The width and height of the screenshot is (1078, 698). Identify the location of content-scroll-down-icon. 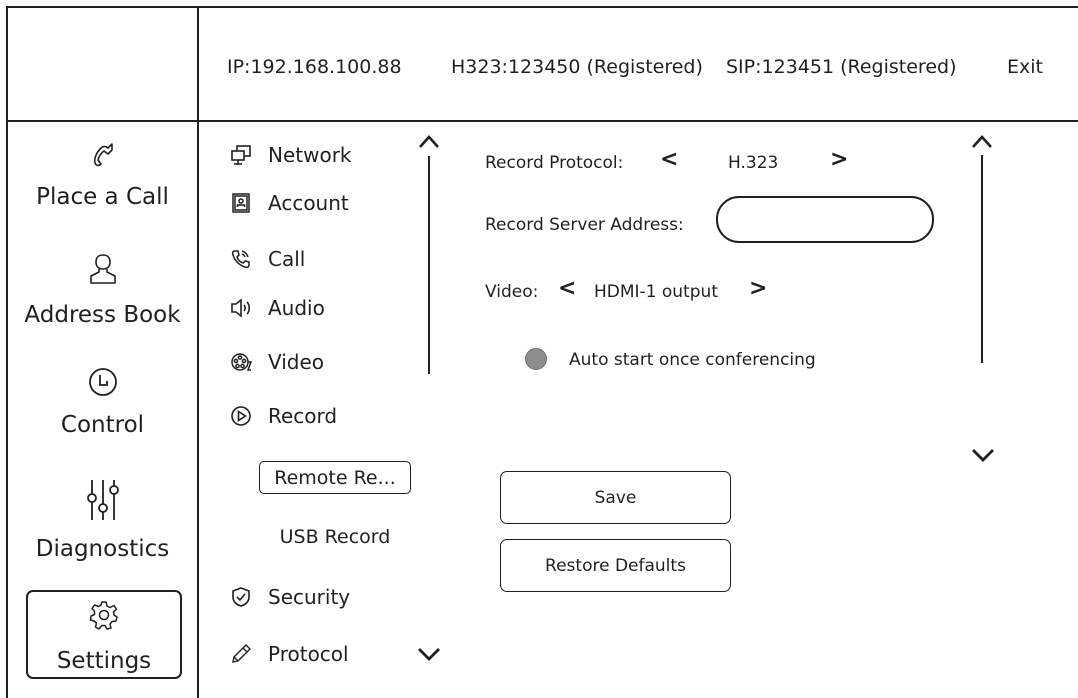
(983, 455).